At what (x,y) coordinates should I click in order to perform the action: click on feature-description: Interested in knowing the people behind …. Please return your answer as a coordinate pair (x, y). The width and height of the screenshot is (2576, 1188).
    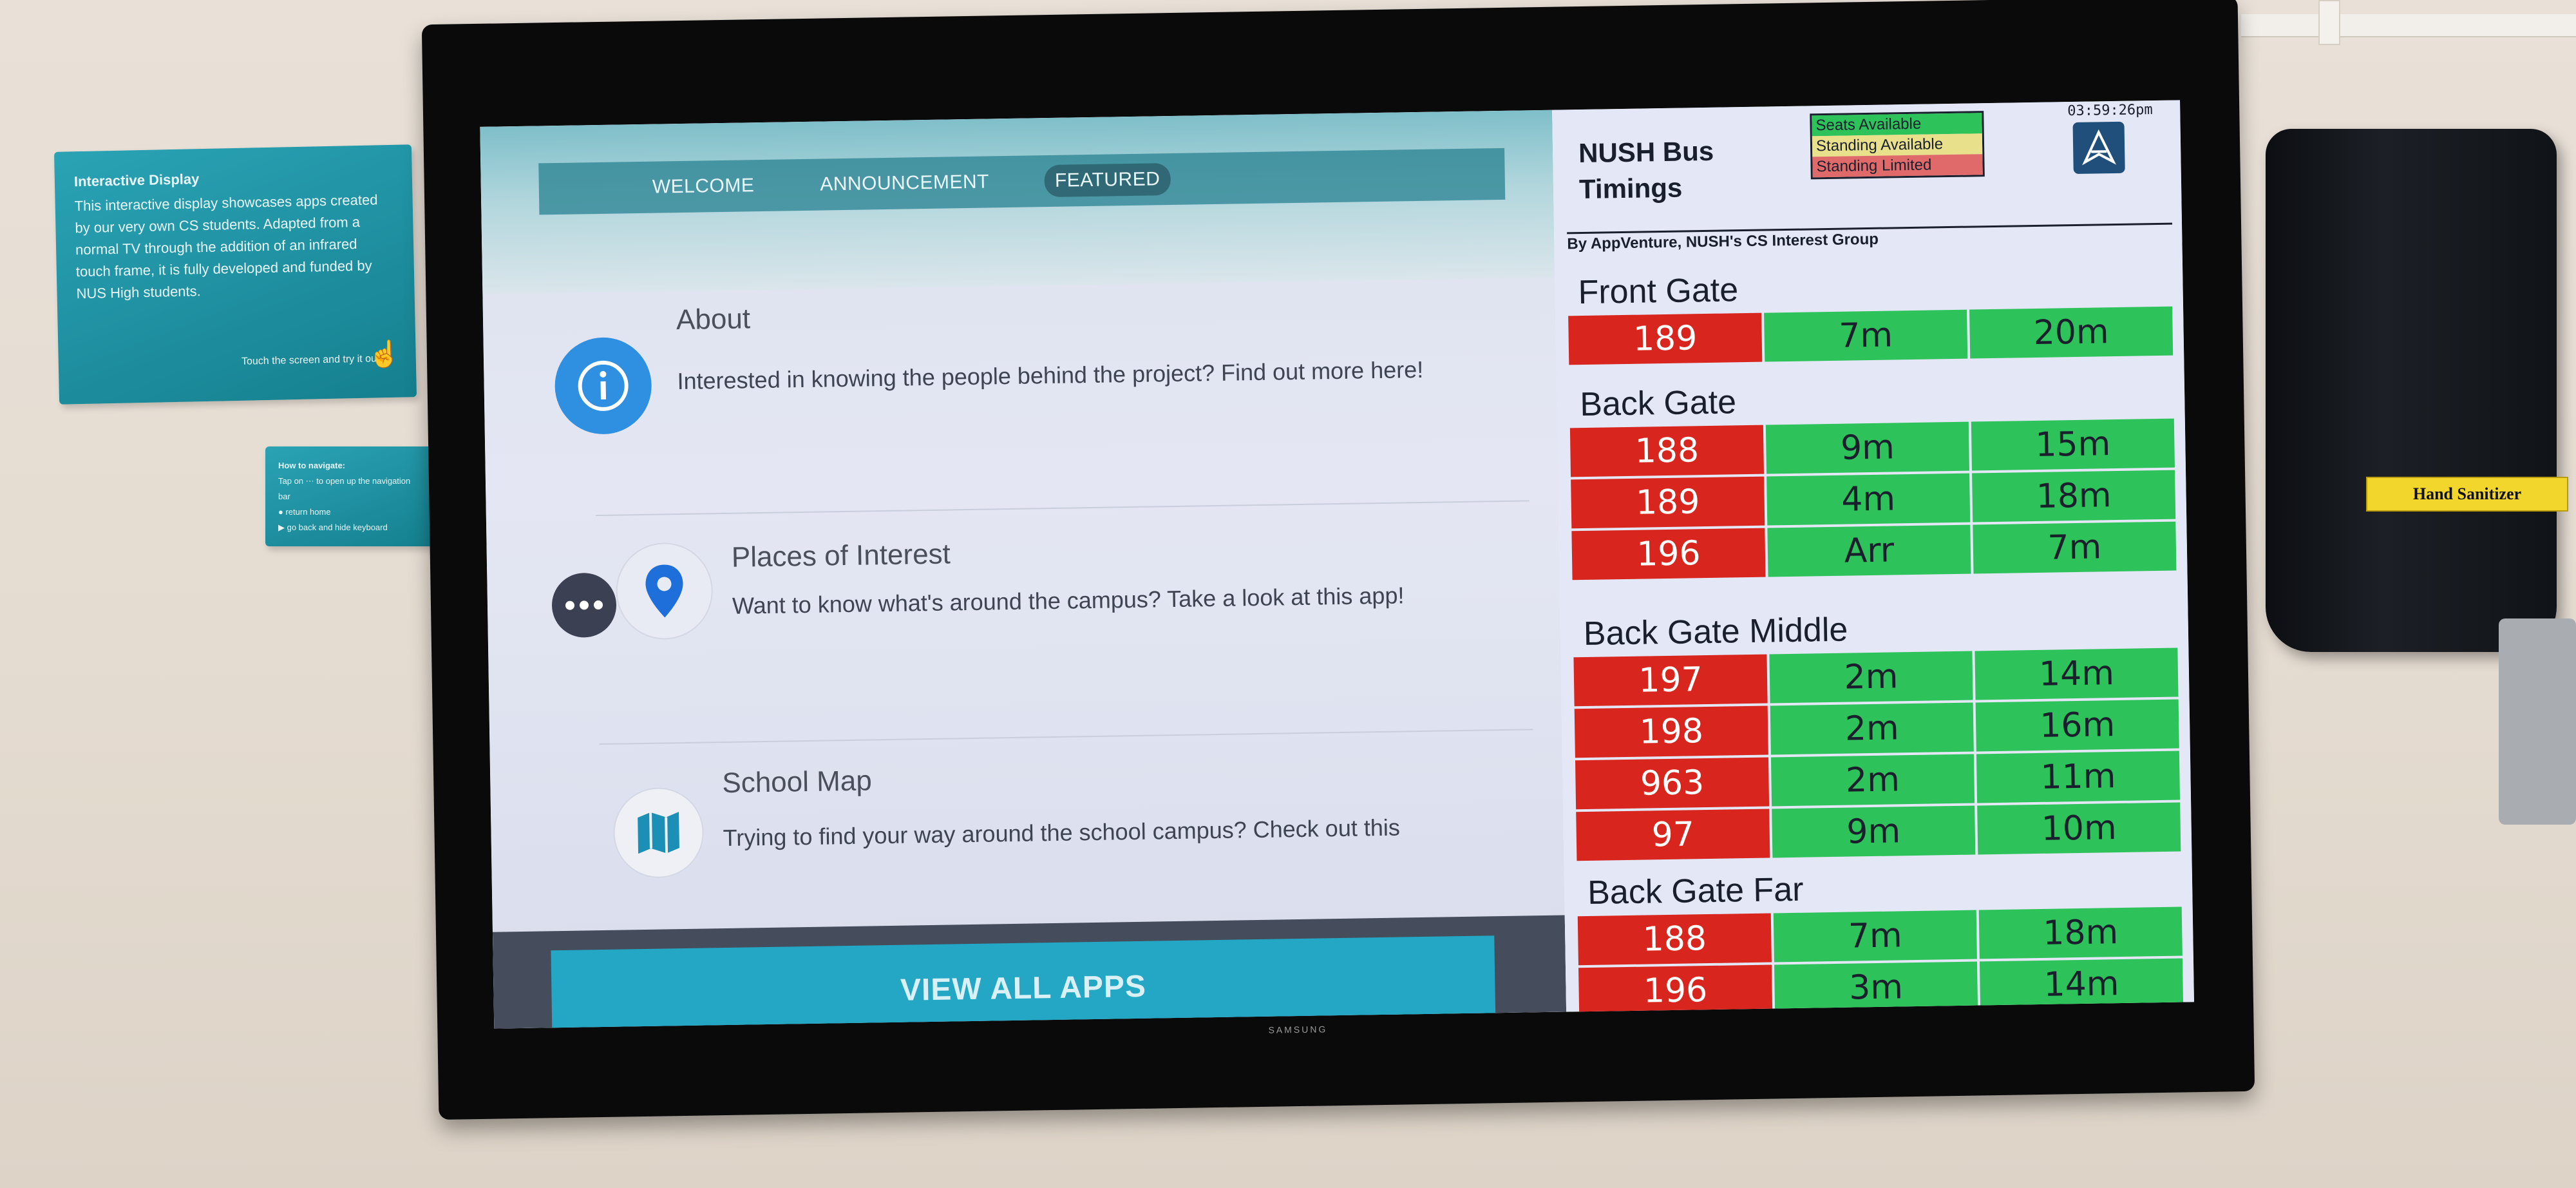
    Looking at the image, I should click on (1050, 375).